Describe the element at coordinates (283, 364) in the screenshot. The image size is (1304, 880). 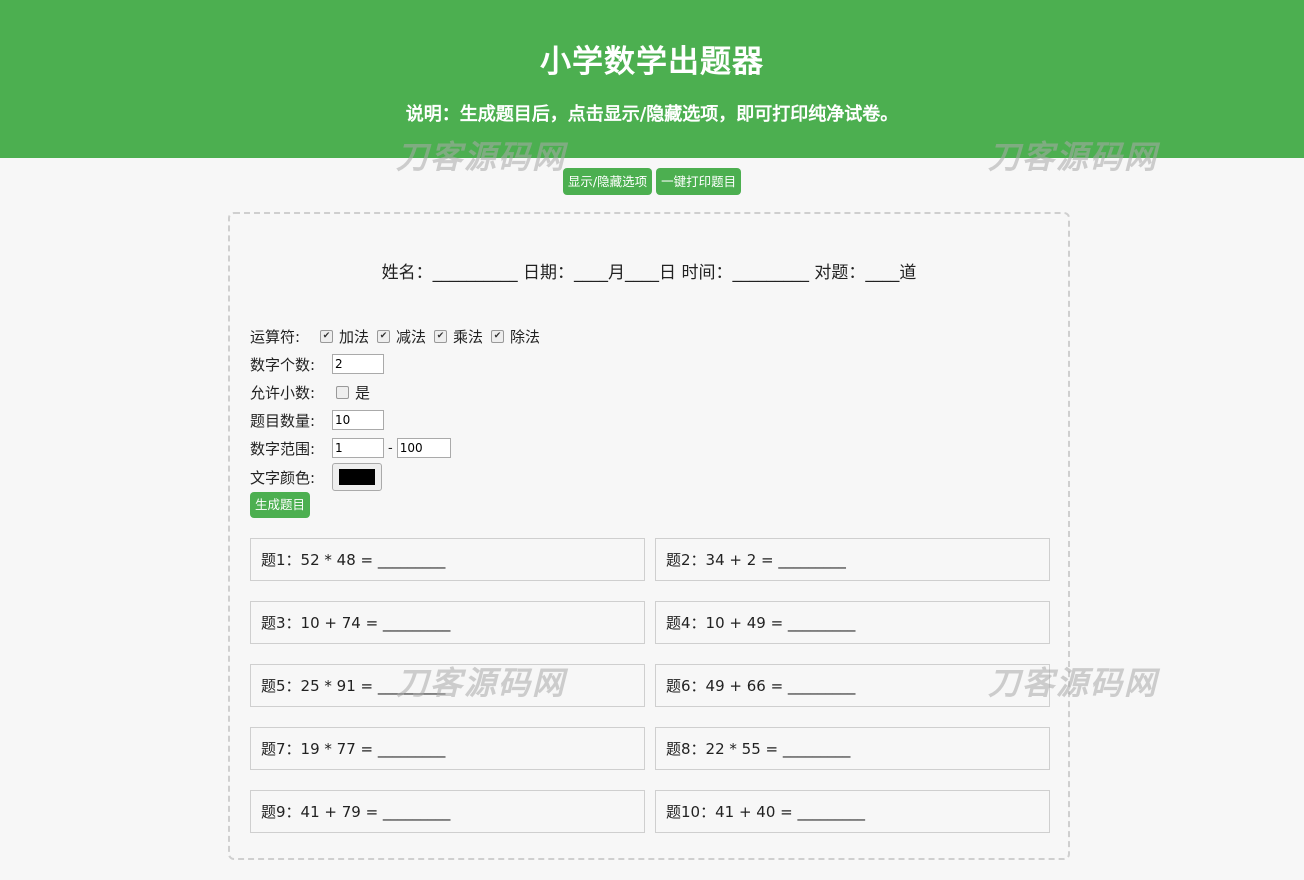
I see `num-count-label: 数字个数:` at that location.